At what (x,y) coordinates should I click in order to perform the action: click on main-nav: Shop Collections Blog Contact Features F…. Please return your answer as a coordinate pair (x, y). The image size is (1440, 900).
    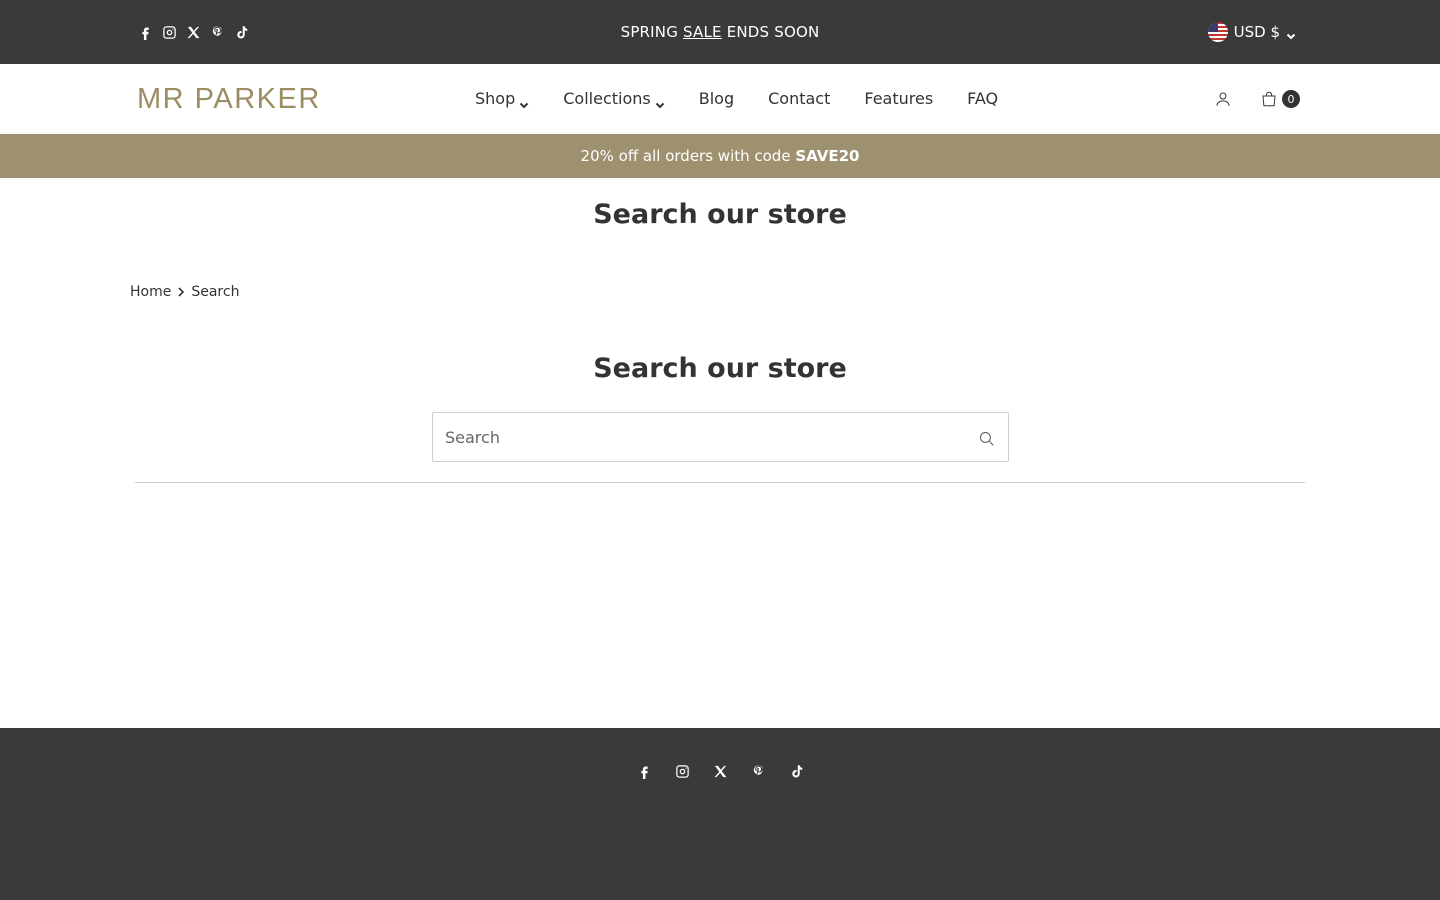
    Looking at the image, I should click on (736, 99).